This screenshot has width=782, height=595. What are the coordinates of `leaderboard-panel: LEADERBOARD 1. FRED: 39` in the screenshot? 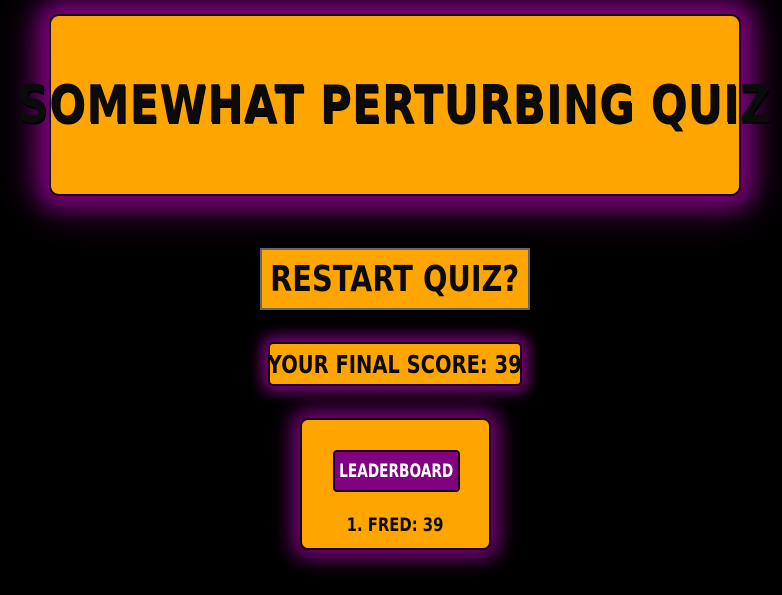 It's located at (395, 484).